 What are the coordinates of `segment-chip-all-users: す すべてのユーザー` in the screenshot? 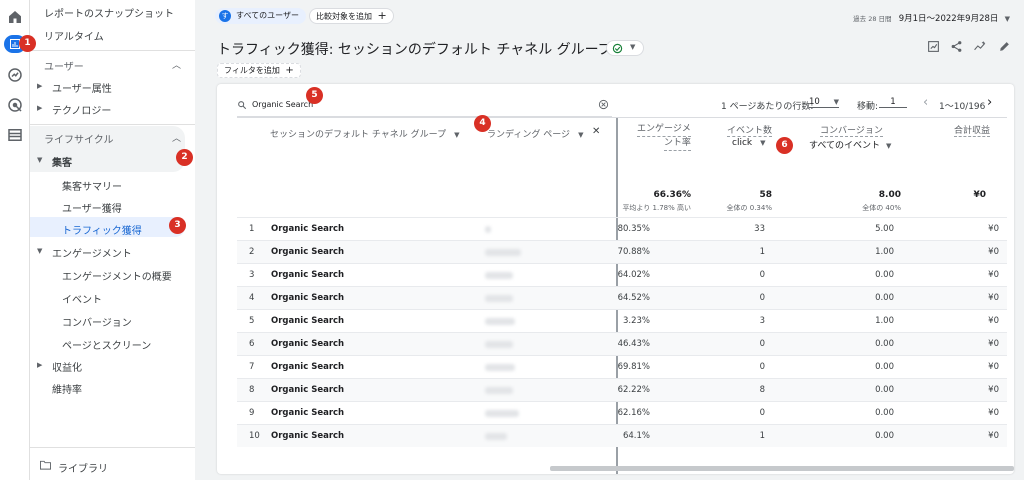 It's located at (260, 16).